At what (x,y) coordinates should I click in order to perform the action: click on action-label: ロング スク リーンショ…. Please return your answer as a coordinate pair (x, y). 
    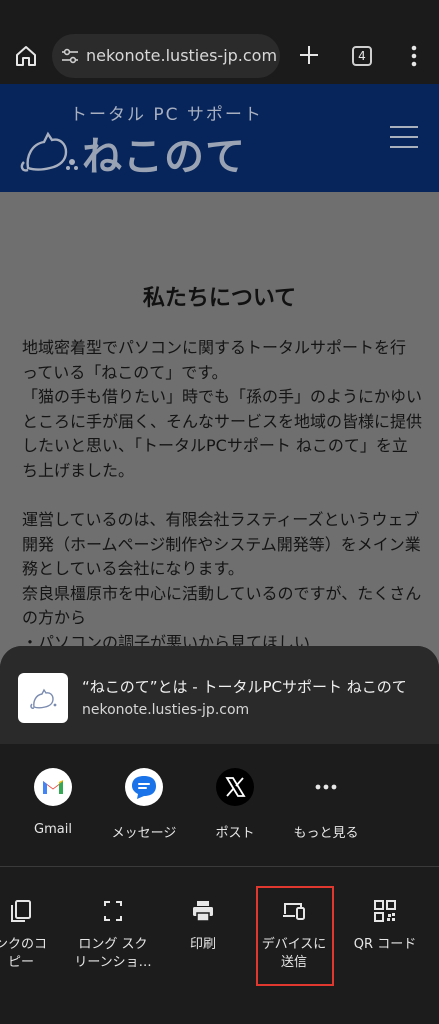
    Looking at the image, I should click on (113, 953).